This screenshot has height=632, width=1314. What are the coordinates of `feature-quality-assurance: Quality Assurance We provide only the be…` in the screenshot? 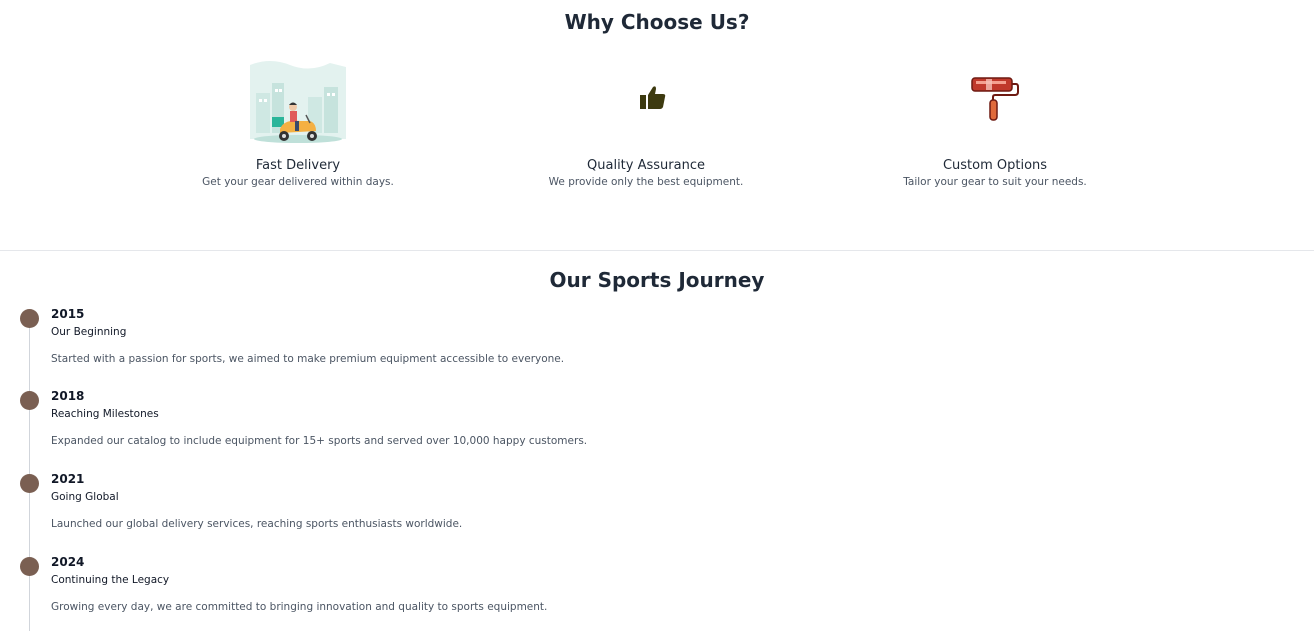 It's located at (646, 122).